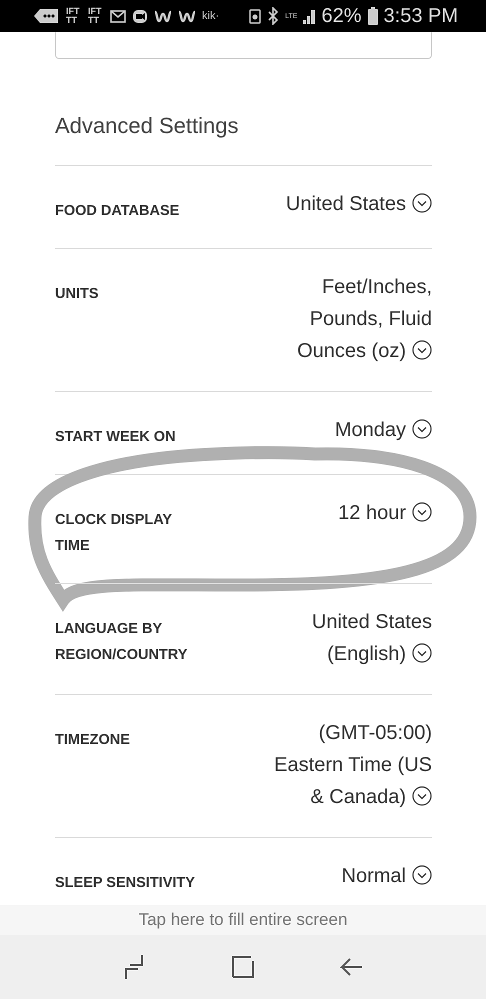  Describe the element at coordinates (255, 16) in the screenshot. I see `battery-saver-icon` at that location.